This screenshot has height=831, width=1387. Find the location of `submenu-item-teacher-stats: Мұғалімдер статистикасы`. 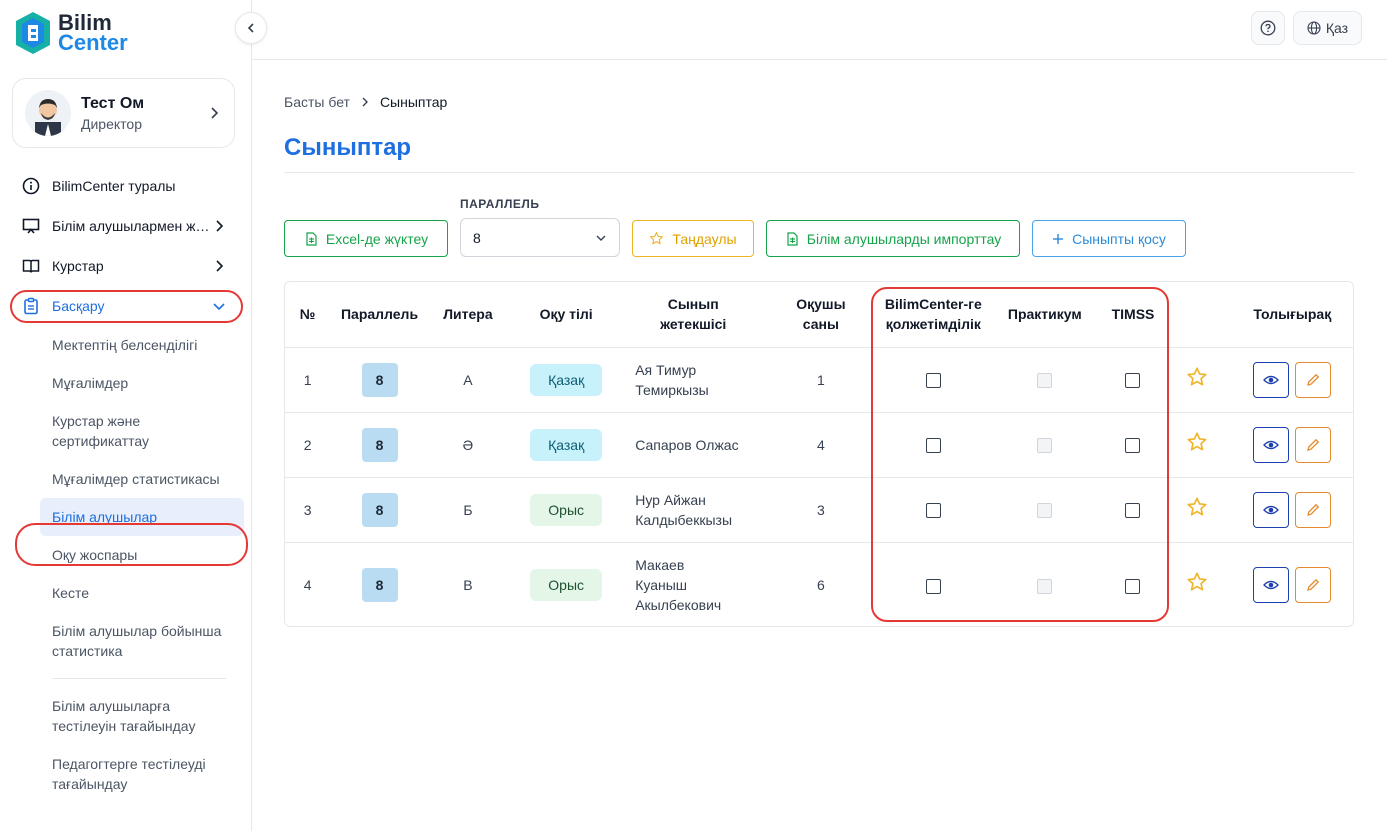

submenu-item-teacher-stats: Мұғалімдер статистикасы is located at coordinates (152, 479).